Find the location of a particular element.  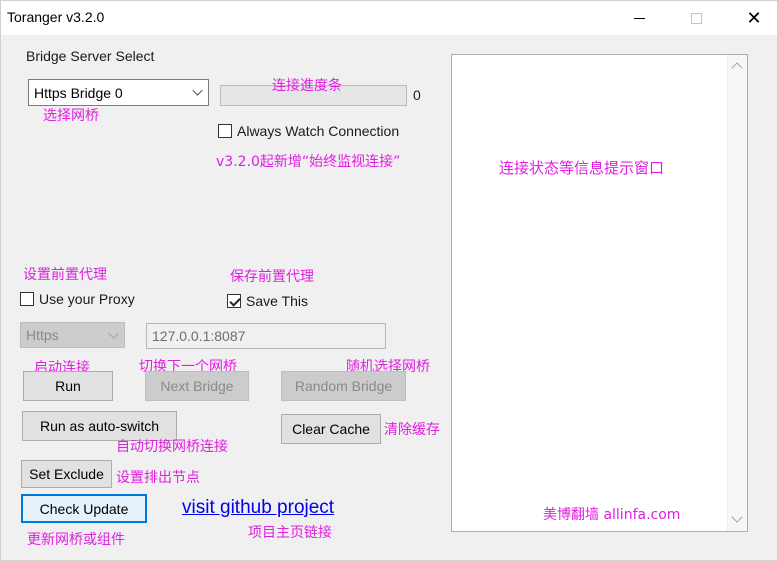

window-title: Toranger v3.2.0 is located at coordinates (56, 17).